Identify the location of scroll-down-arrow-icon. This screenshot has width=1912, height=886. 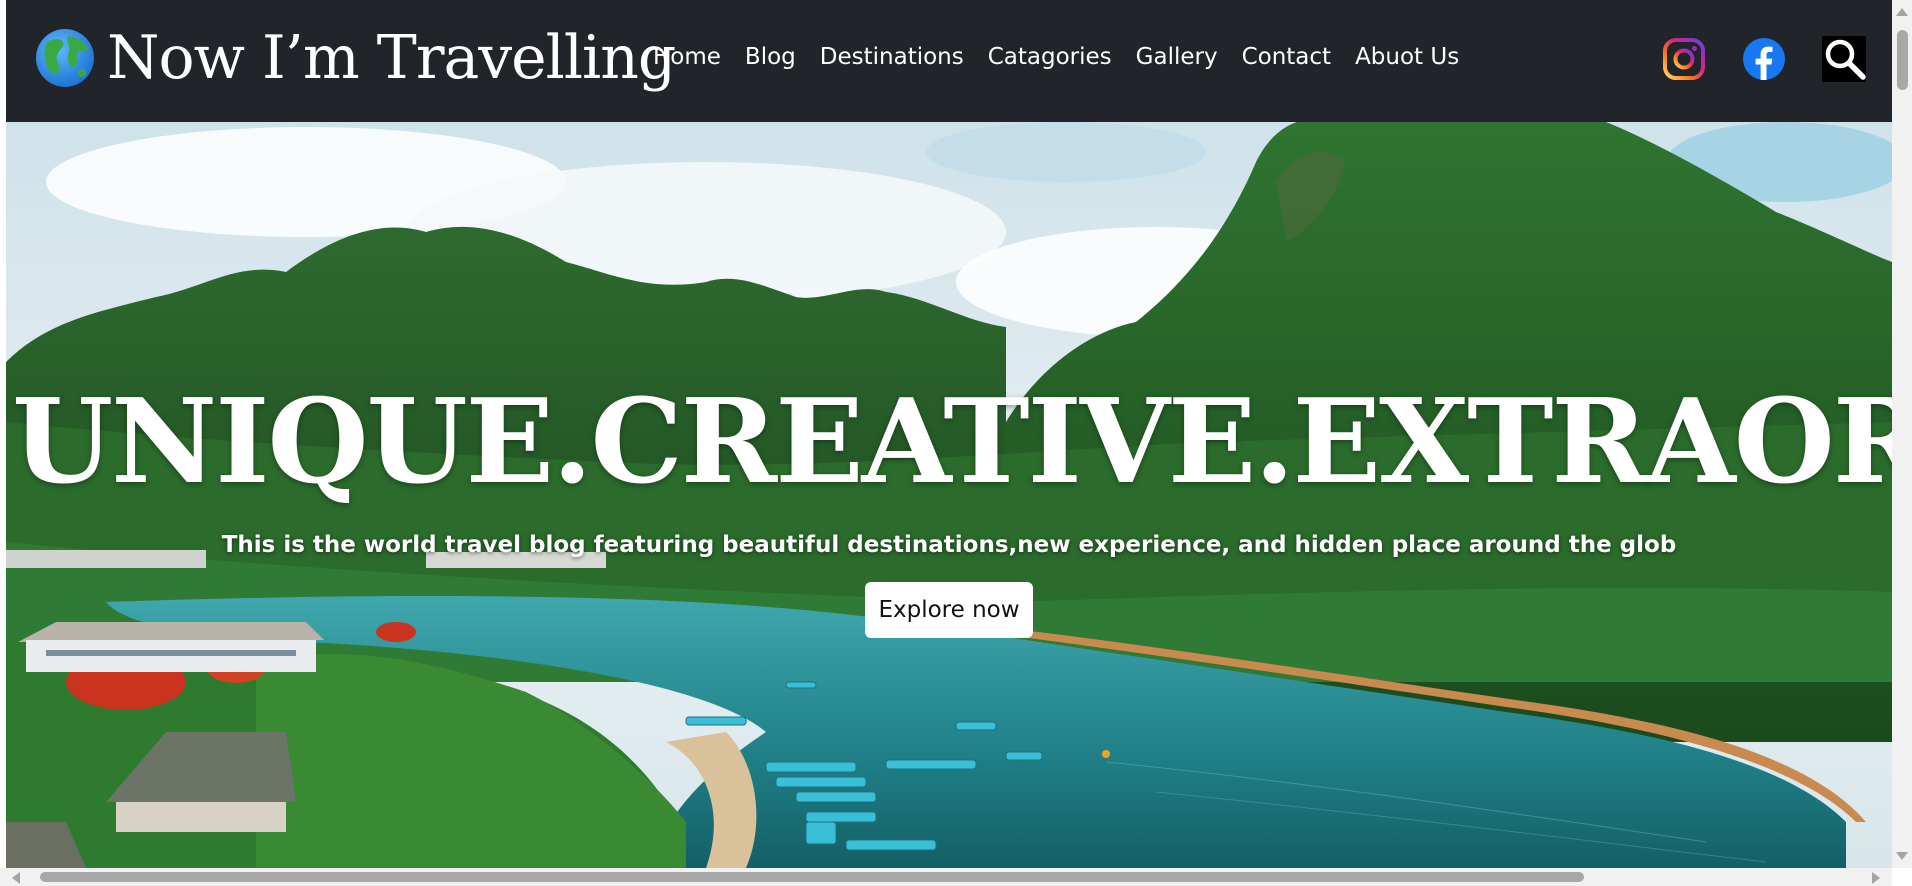
(1902, 856).